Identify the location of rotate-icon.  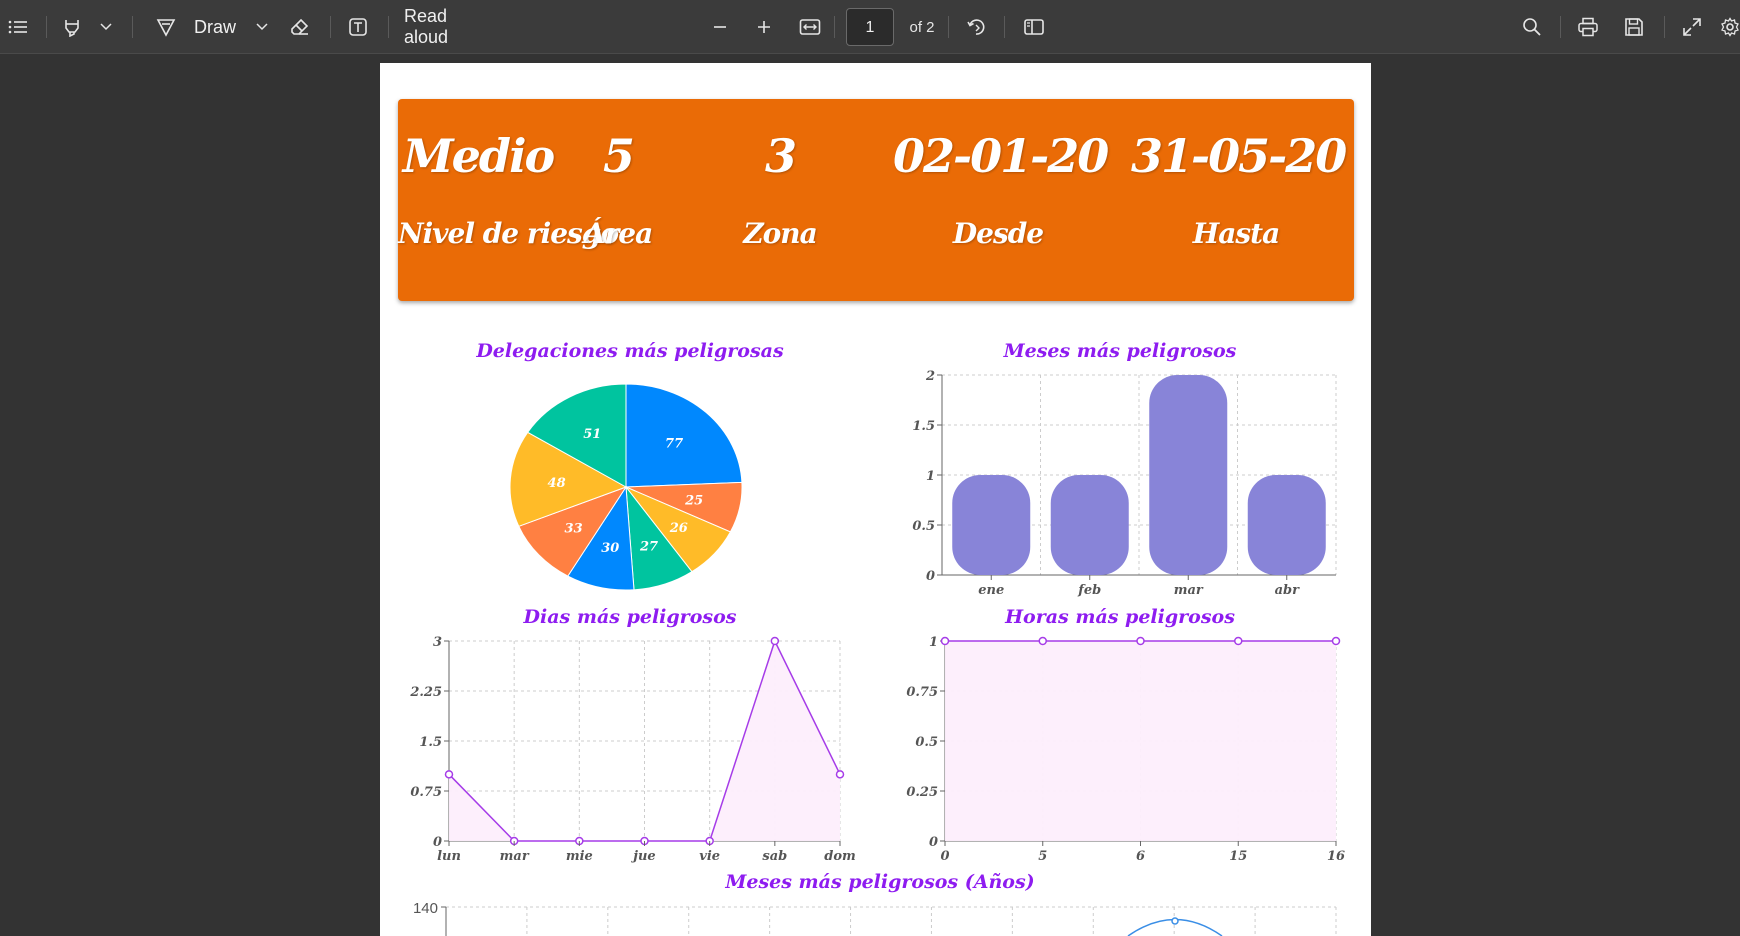
(976, 27).